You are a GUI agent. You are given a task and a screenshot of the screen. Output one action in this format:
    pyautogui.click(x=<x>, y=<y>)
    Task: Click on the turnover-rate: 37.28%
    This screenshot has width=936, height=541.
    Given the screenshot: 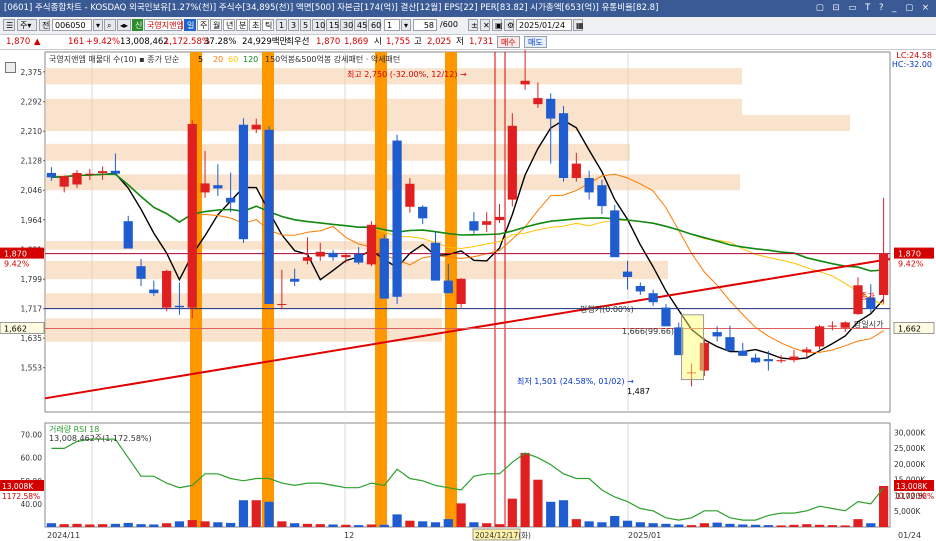 What is the action you would take?
    pyautogui.click(x=220, y=42)
    